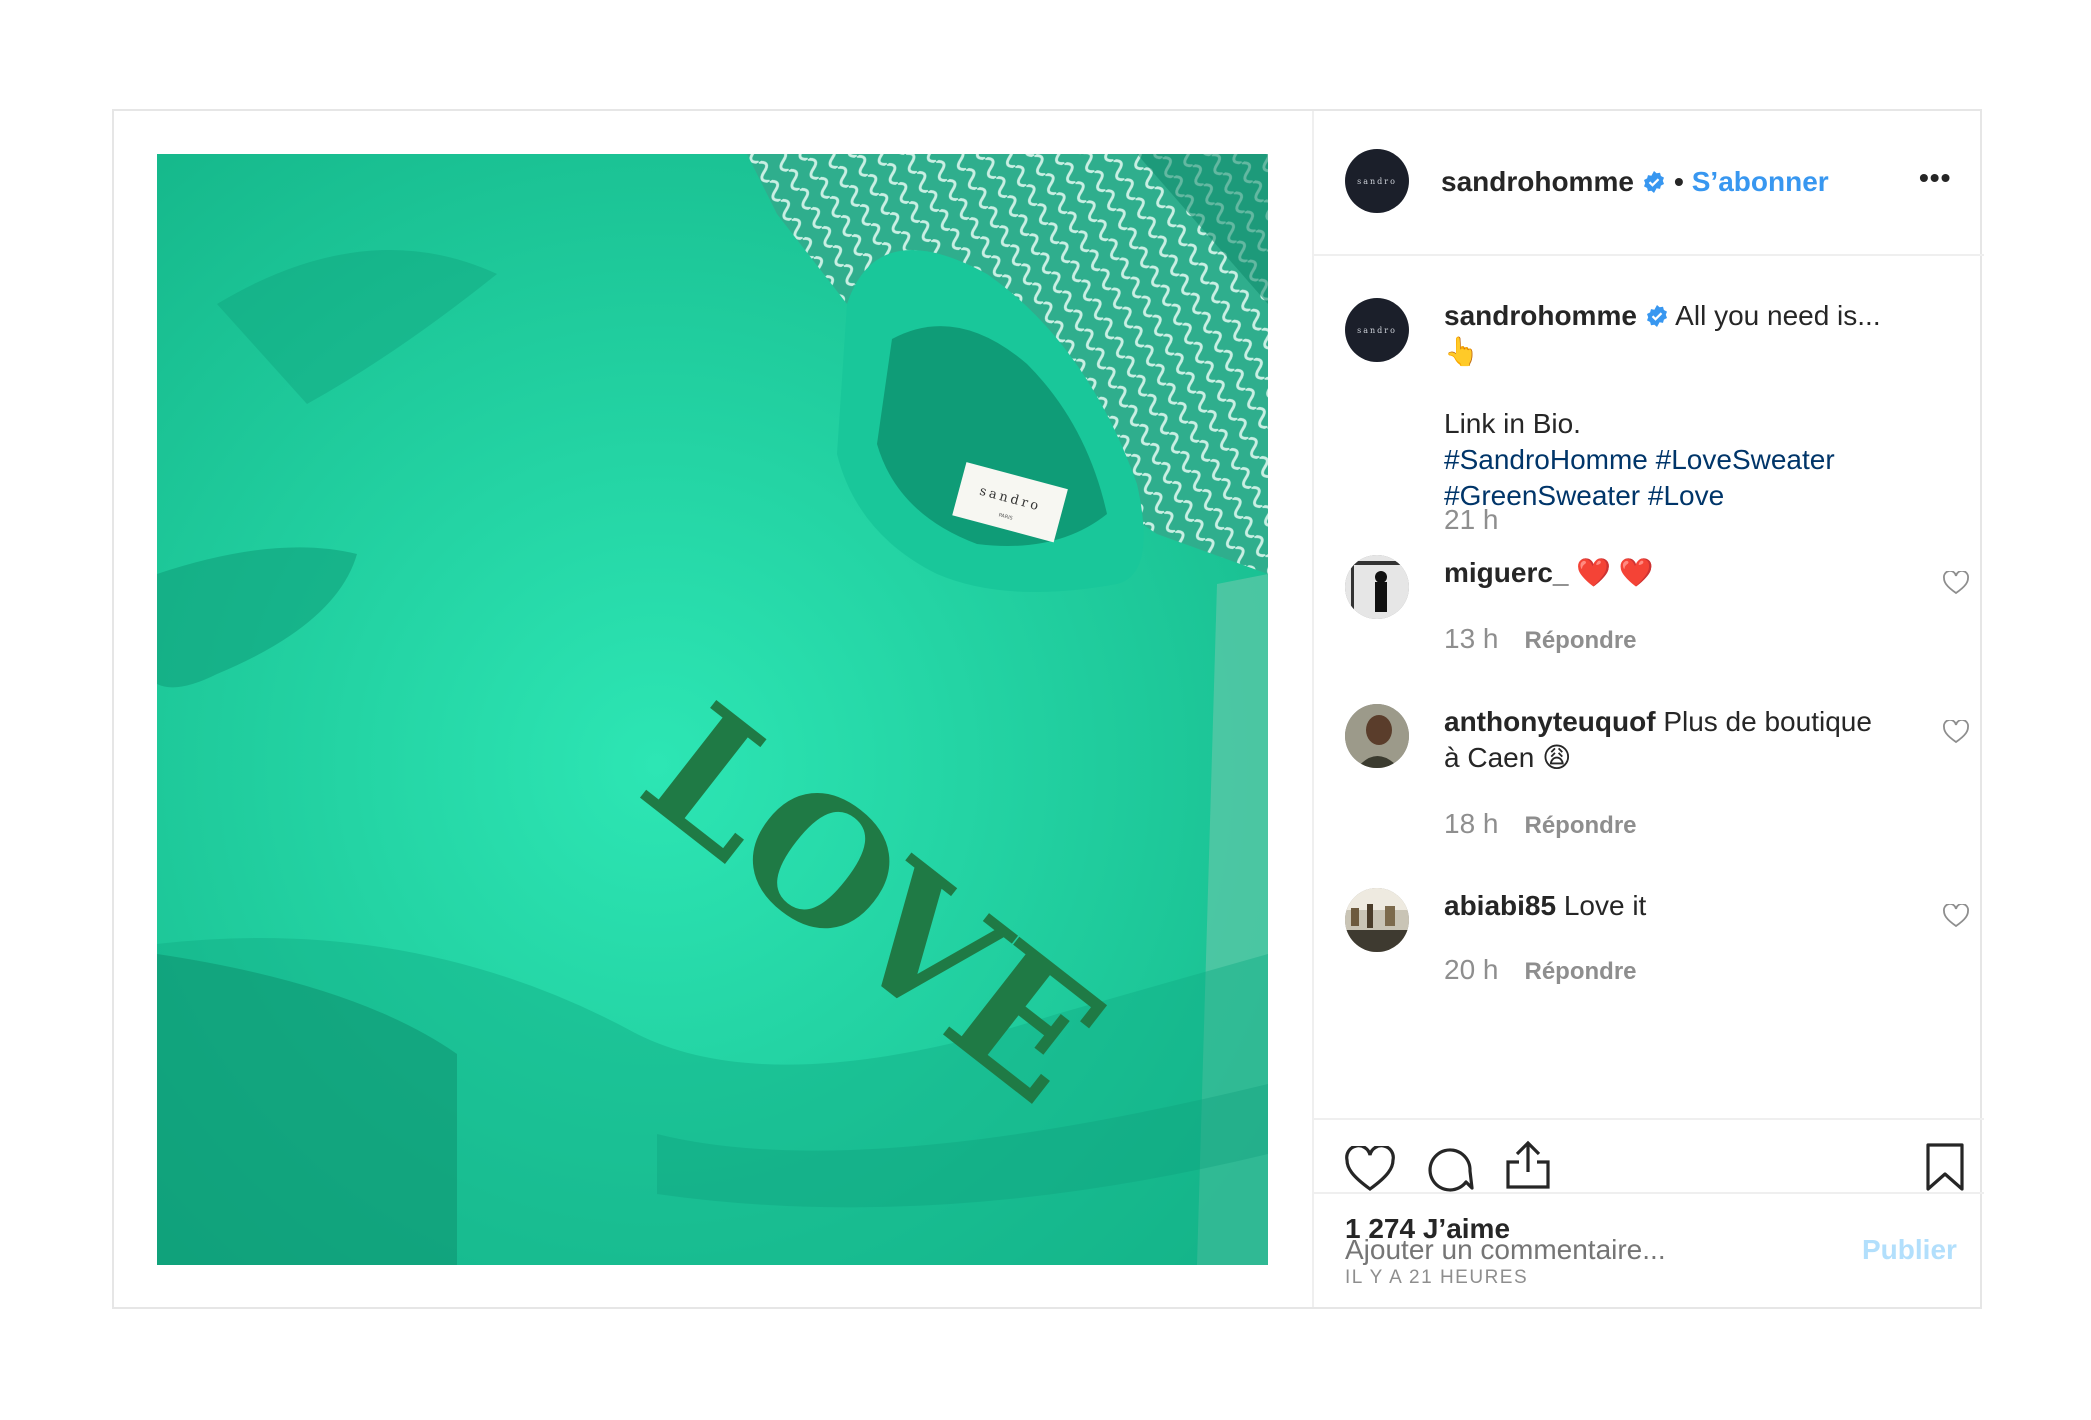 The width and height of the screenshot is (2091, 1420). Describe the element at coordinates (1945, 1167) in the screenshot. I see `bookmark-icon` at that location.